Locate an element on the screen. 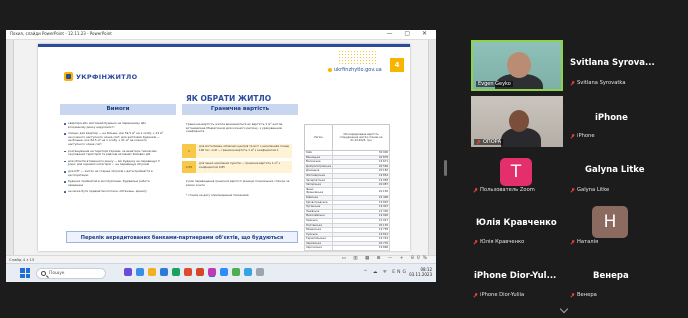 Image resolution: width=688 pixels, height=318 pixels. participant-video-evgen: Evgen Geyko is located at coordinates (517, 65).